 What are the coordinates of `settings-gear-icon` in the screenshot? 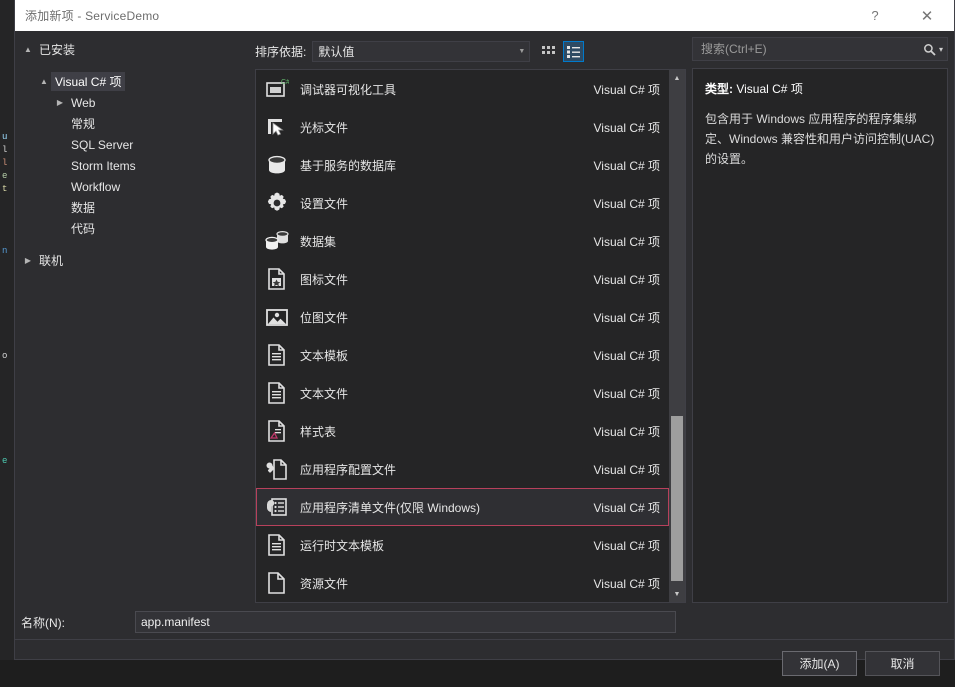 It's located at (277, 203).